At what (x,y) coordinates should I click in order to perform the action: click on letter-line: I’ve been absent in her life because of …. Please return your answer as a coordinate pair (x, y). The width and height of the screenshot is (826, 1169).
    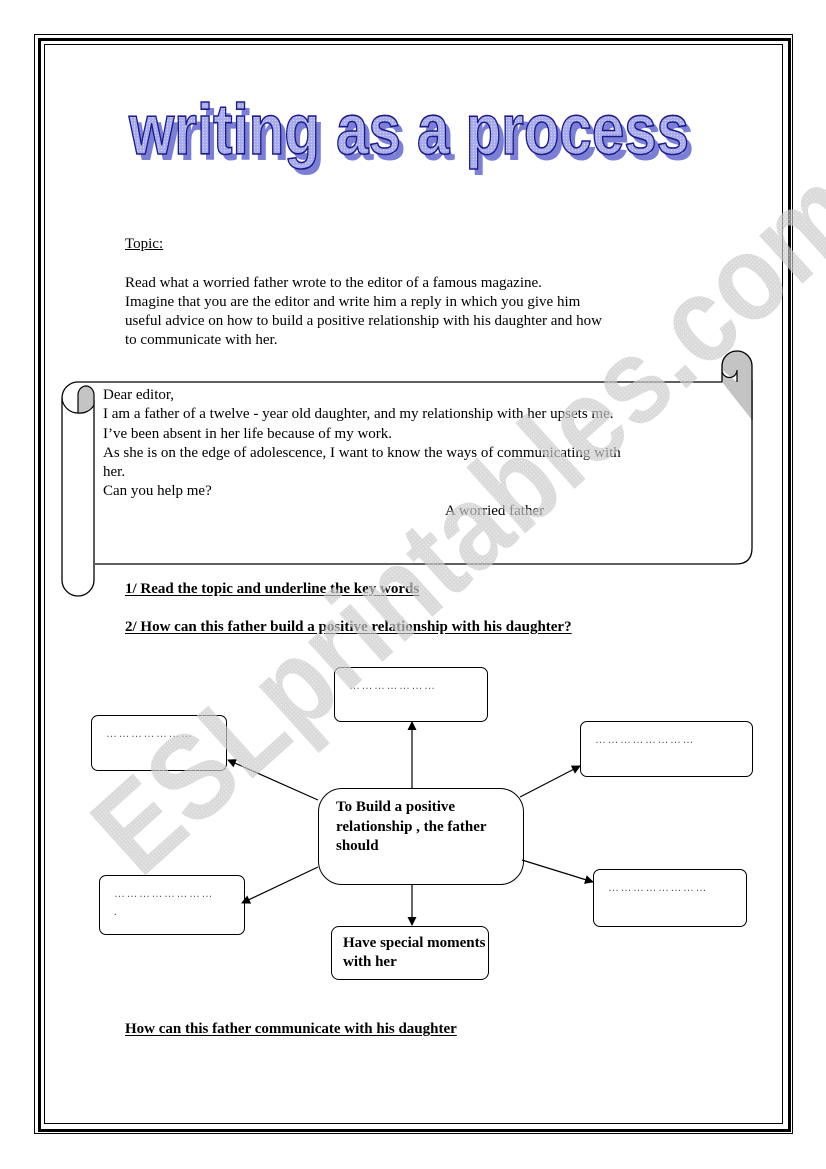
    Looking at the image, I should click on (248, 433).